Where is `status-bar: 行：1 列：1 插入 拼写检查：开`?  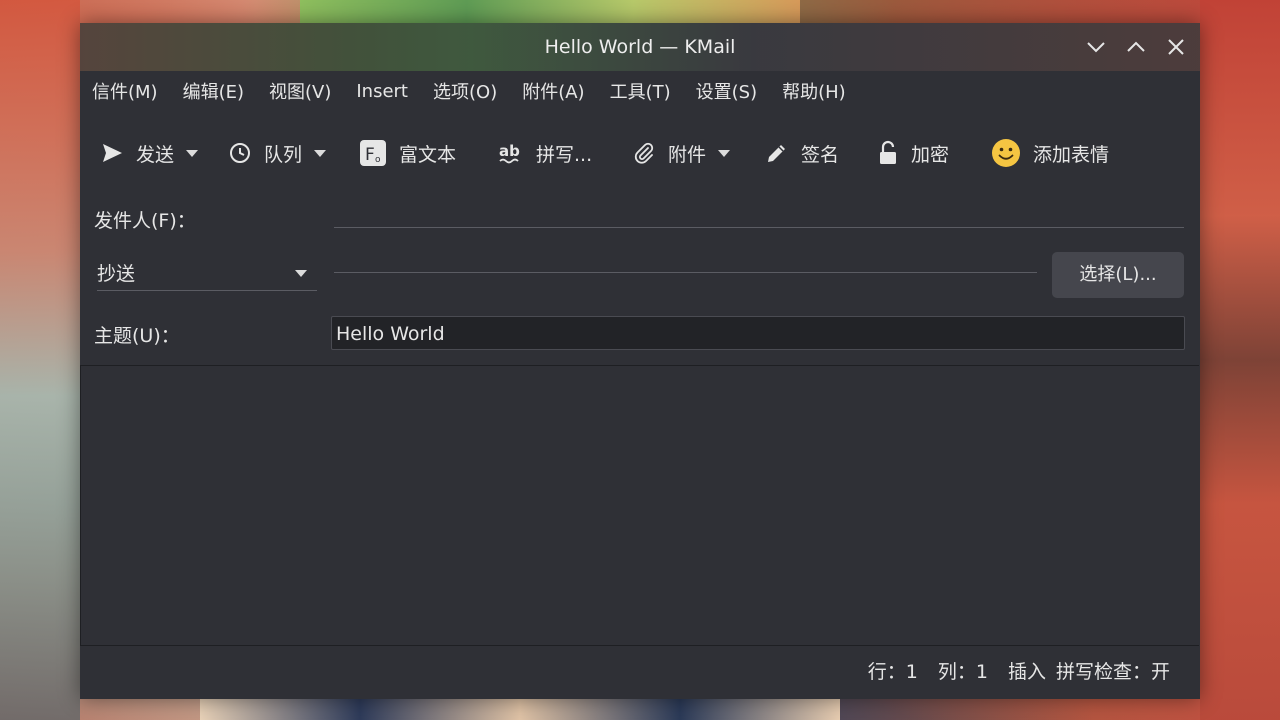 status-bar: 行：1 列：1 插入 拼写检查：开 is located at coordinates (640, 672).